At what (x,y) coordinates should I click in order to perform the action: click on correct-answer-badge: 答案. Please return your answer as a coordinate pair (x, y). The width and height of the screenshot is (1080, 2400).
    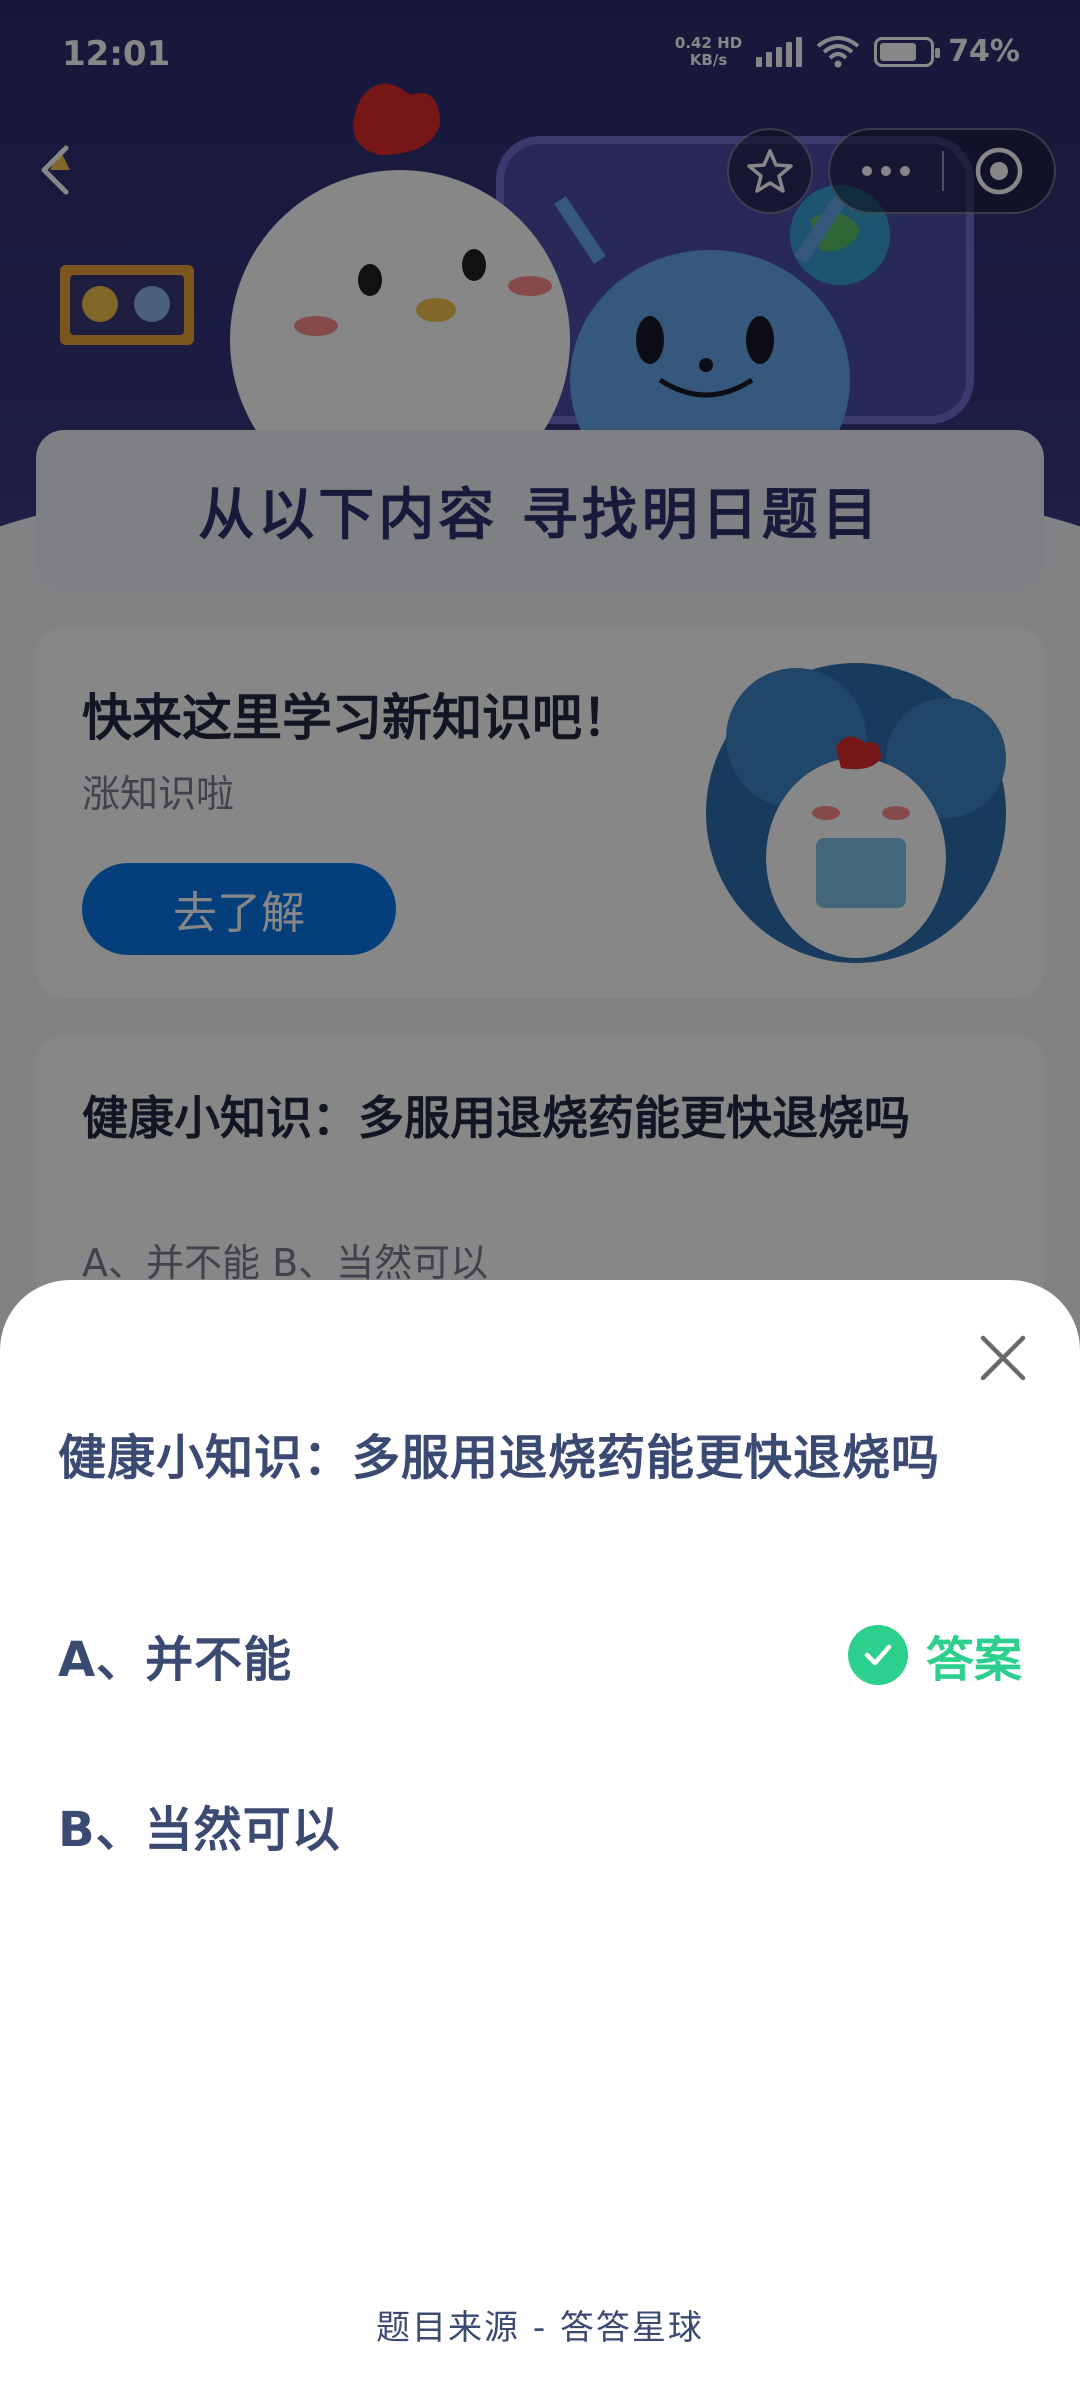
    Looking at the image, I should click on (934, 1655).